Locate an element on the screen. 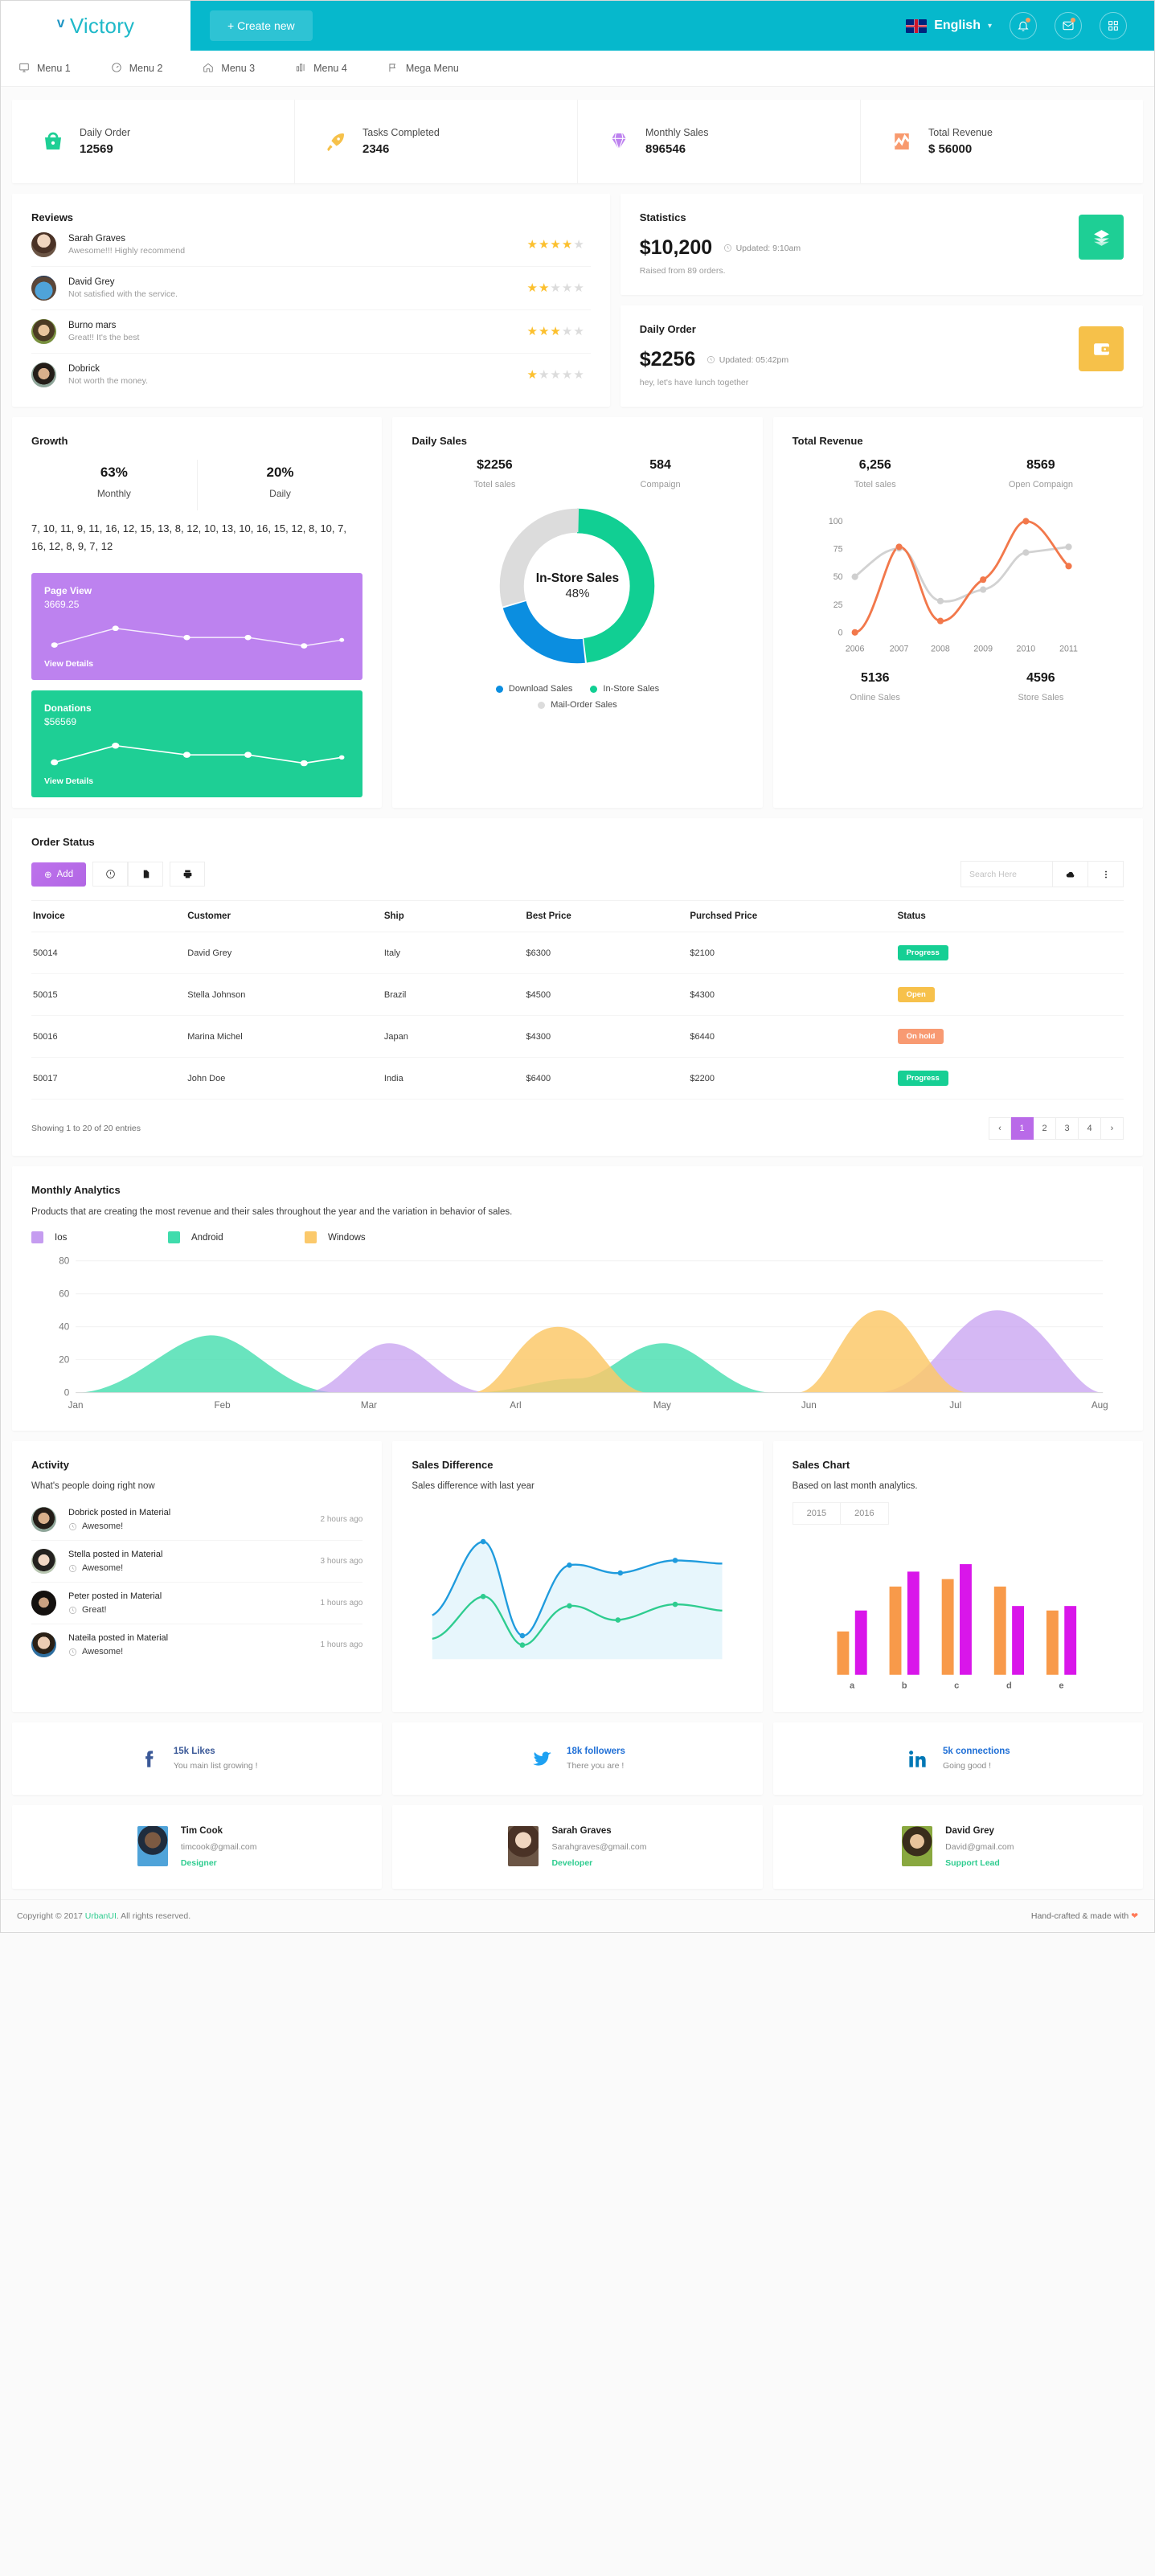 The height and width of the screenshot is (2576, 1155). facebook-count: 15k Likes is located at coordinates (194, 1752).